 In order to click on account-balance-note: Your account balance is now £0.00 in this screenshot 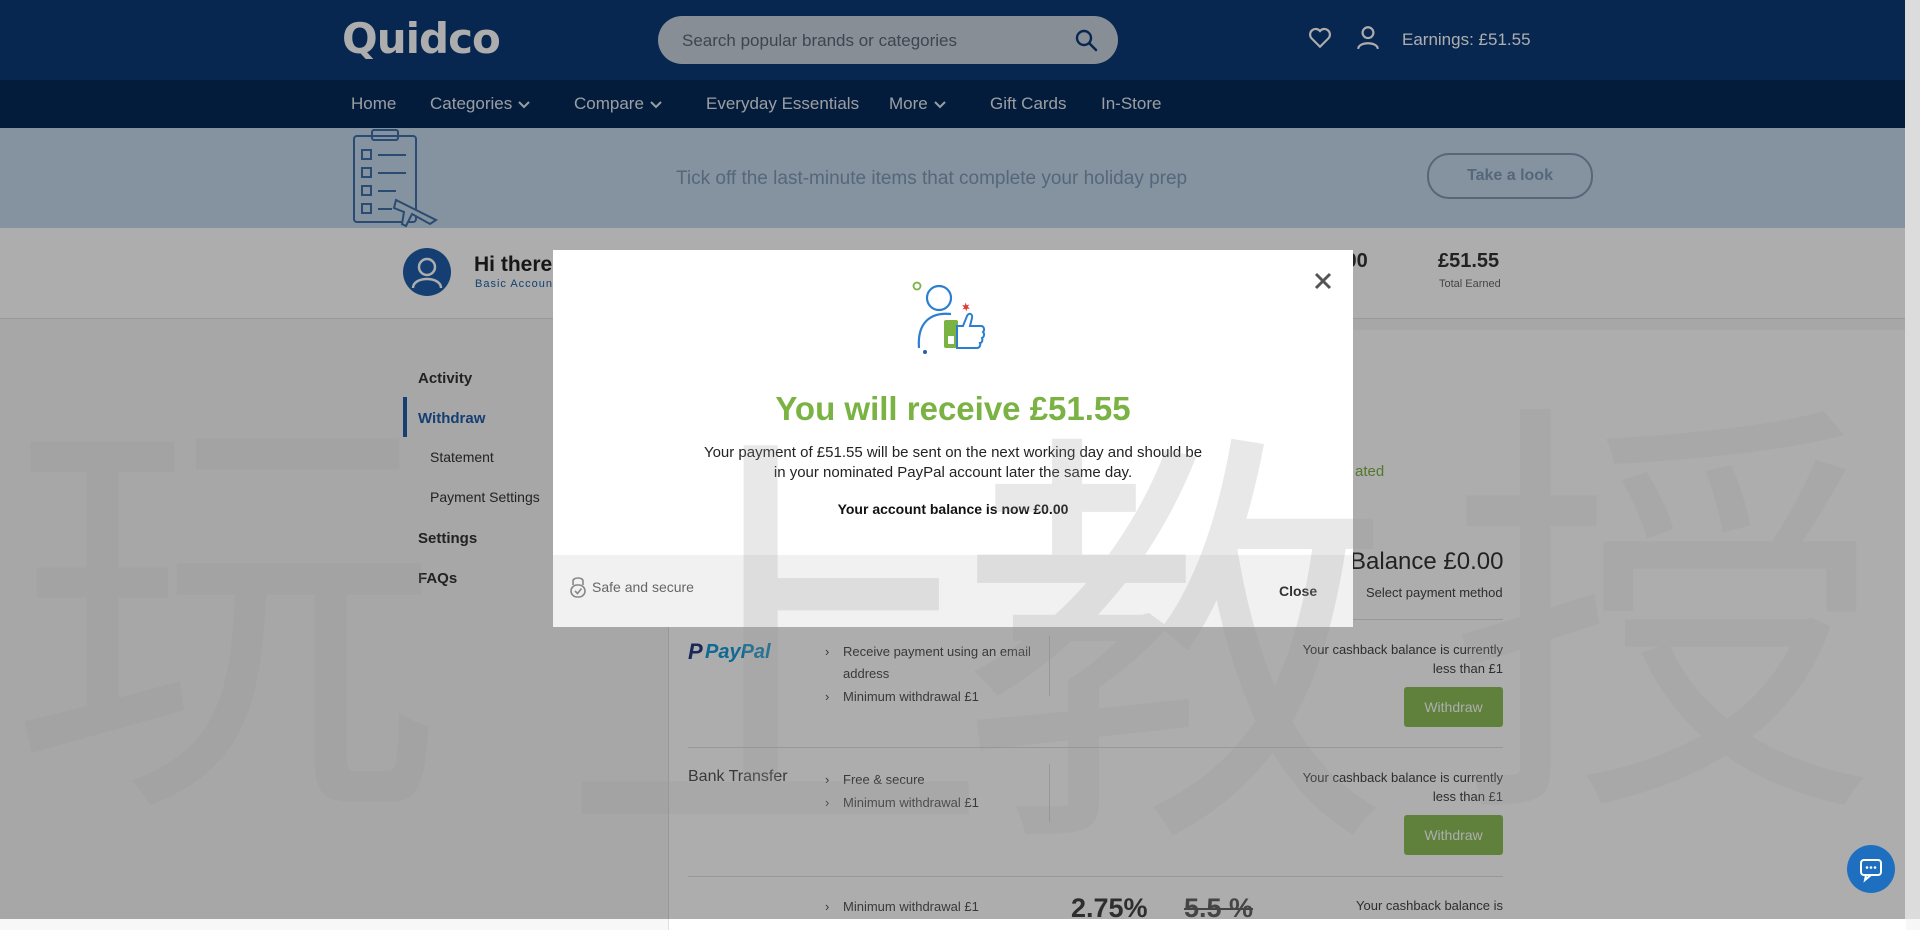, I will do `click(953, 509)`.